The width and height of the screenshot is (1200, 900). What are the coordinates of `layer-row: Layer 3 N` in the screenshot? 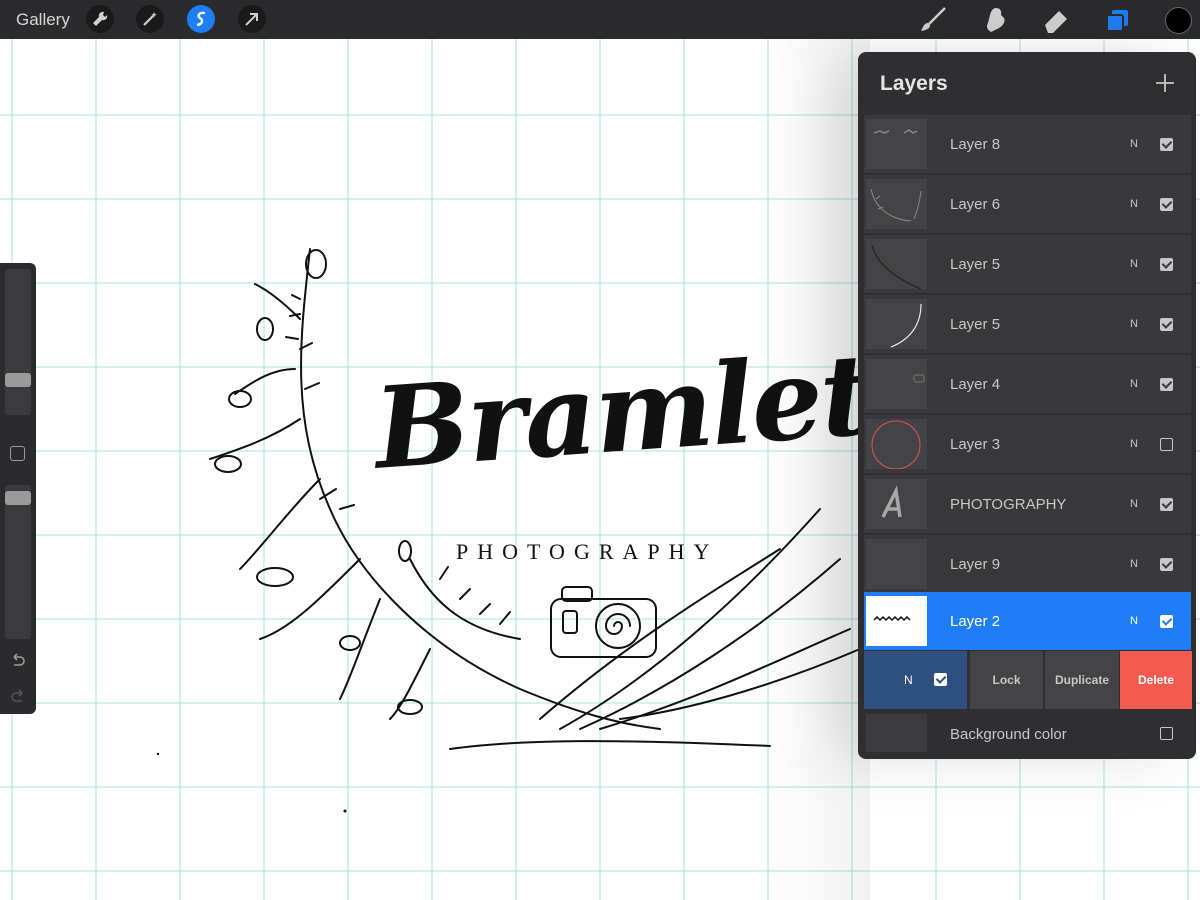 It's located at (1027, 444).